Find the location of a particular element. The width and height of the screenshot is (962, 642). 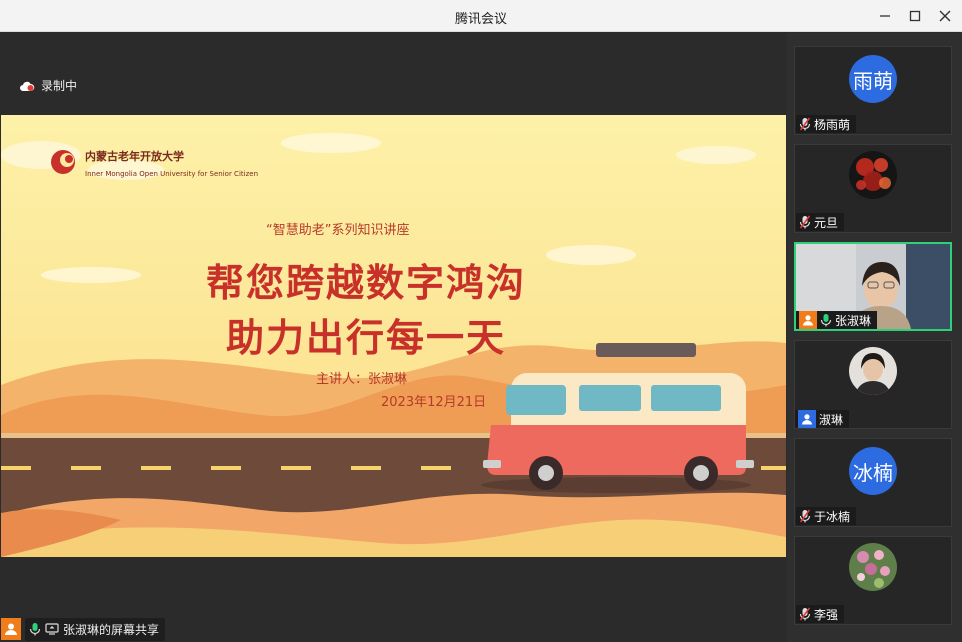

university-logo is located at coordinates (63, 162).